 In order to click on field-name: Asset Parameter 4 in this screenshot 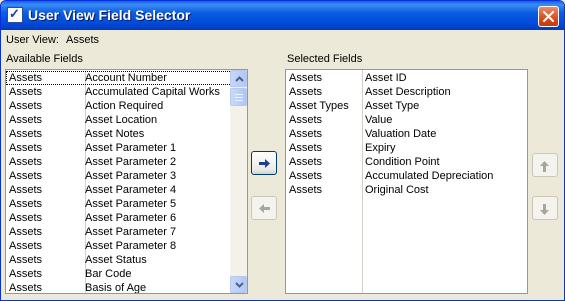, I will do `click(131, 190)`.